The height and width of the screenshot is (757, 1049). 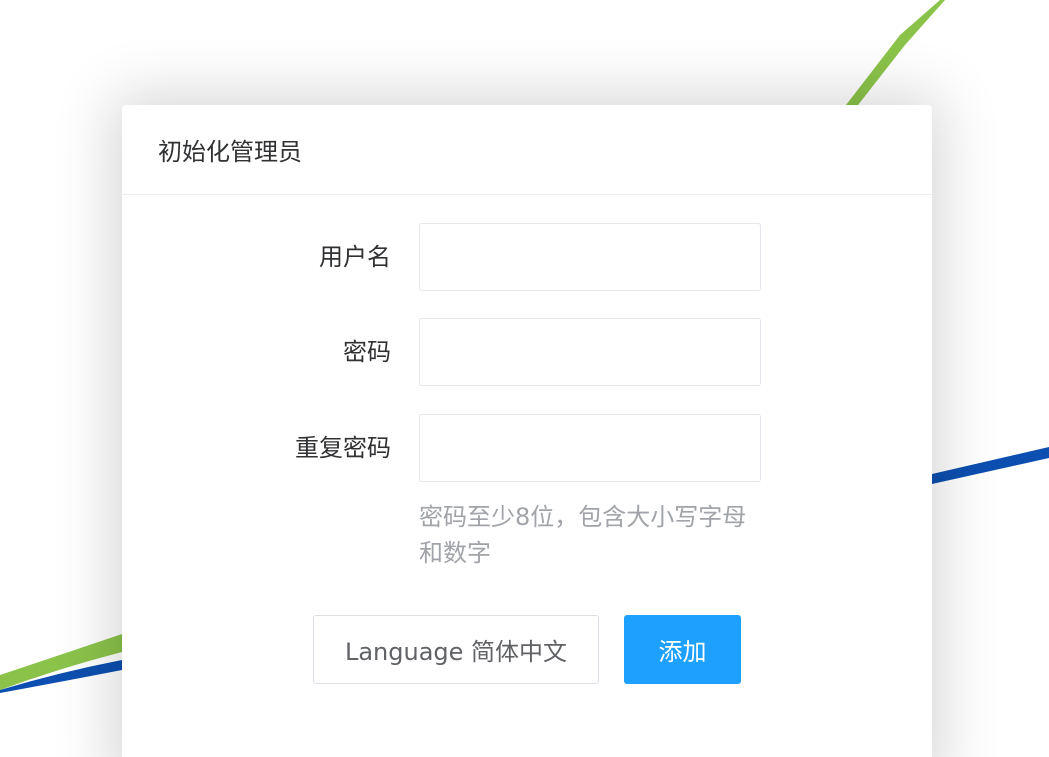 I want to click on form-row-confirm-password: 重复密码, so click(x=527, y=448).